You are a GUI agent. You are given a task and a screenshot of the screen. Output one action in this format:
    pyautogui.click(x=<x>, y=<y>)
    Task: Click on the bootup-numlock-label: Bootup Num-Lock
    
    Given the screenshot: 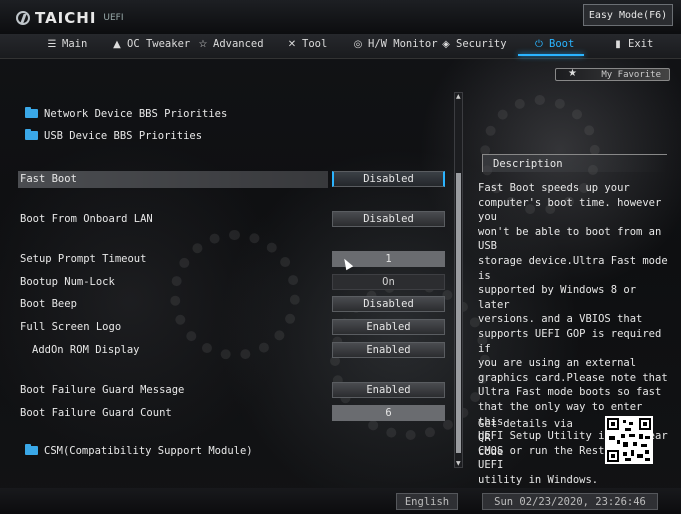 What is the action you would take?
    pyautogui.click(x=67, y=282)
    